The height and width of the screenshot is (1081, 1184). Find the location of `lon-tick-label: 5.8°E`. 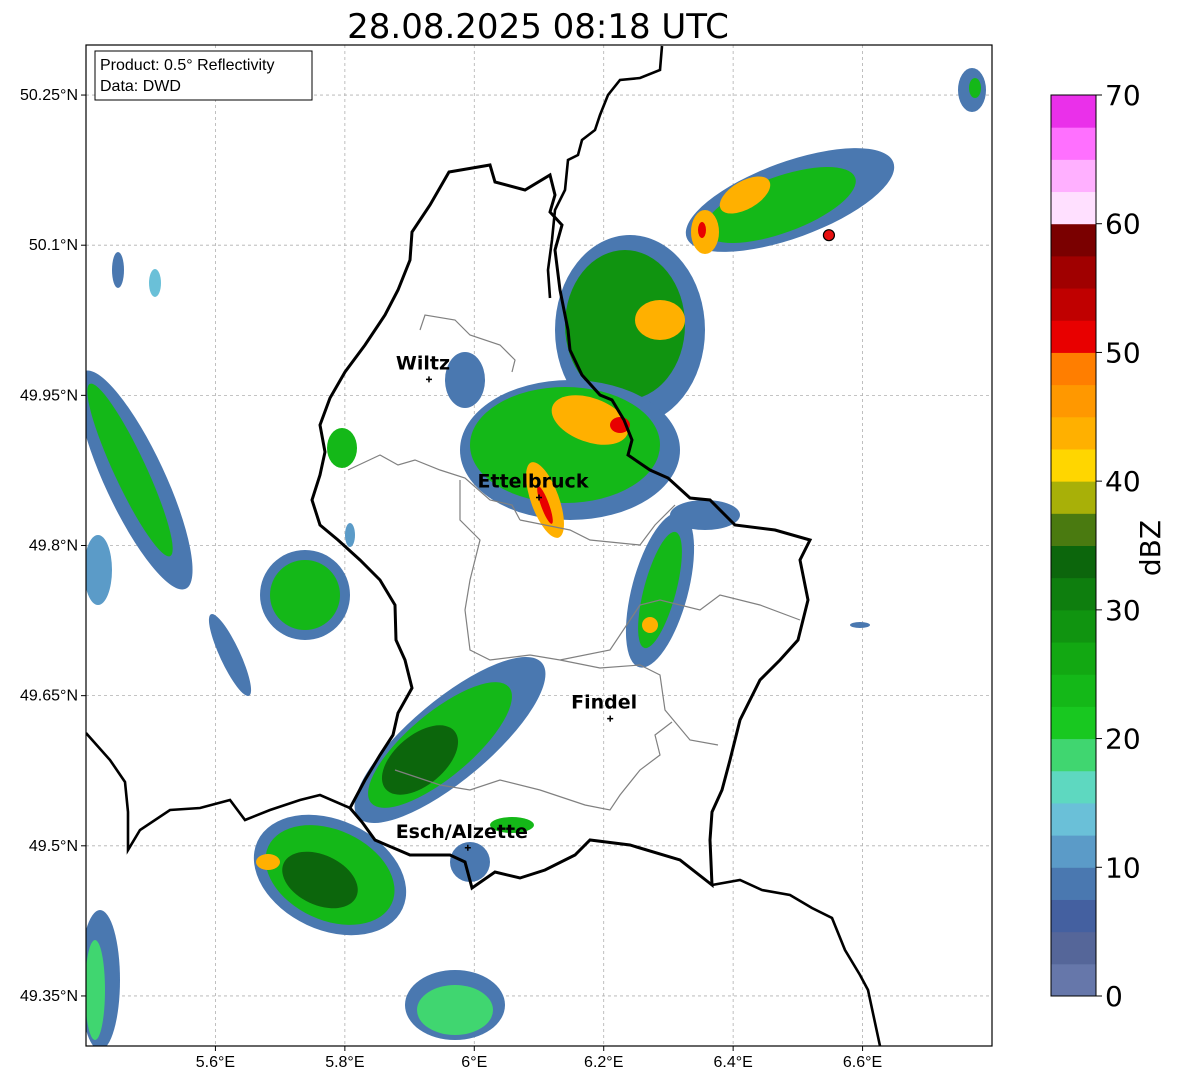

lon-tick-label: 5.8°E is located at coordinates (344, 1062).